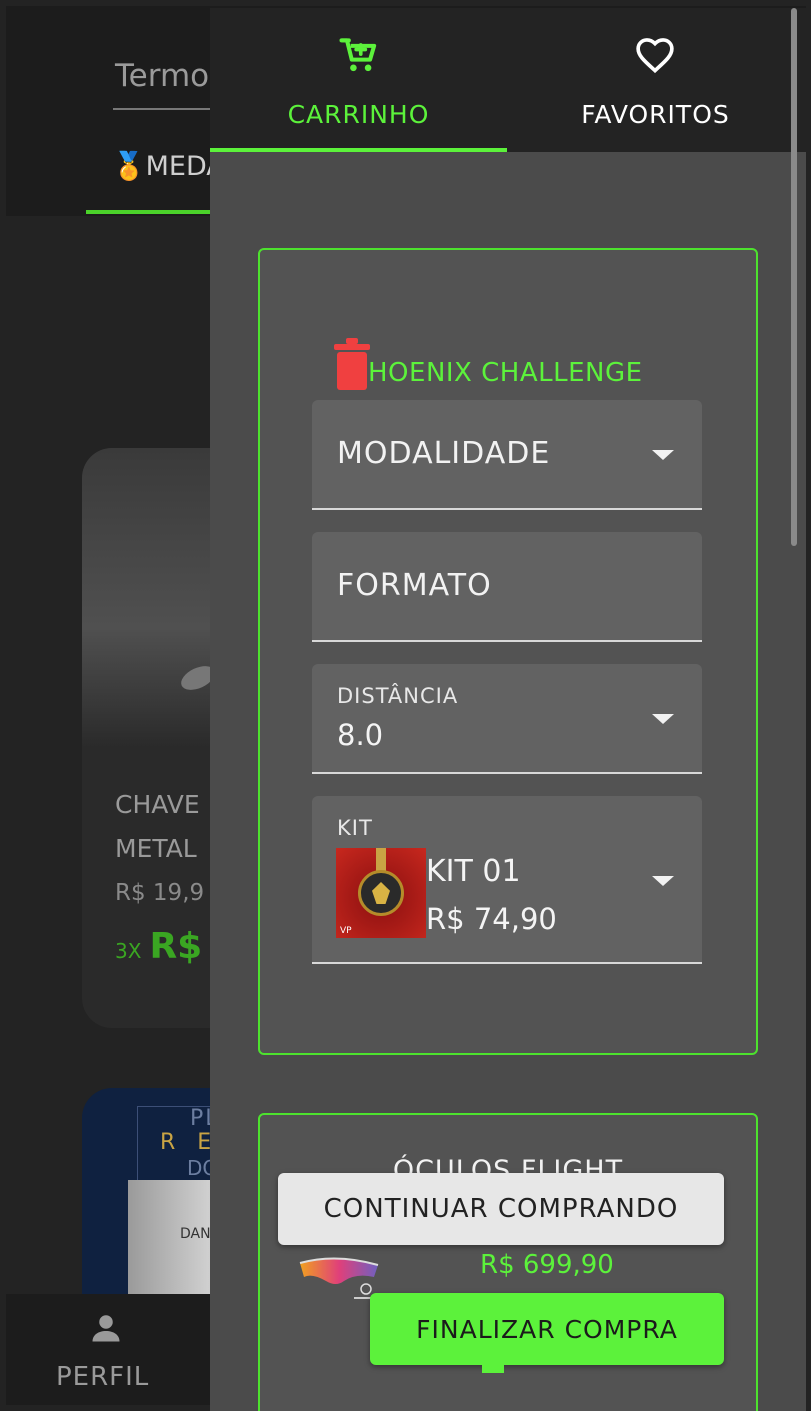  I want to click on product-installments: 3X R$, so click(158, 946).